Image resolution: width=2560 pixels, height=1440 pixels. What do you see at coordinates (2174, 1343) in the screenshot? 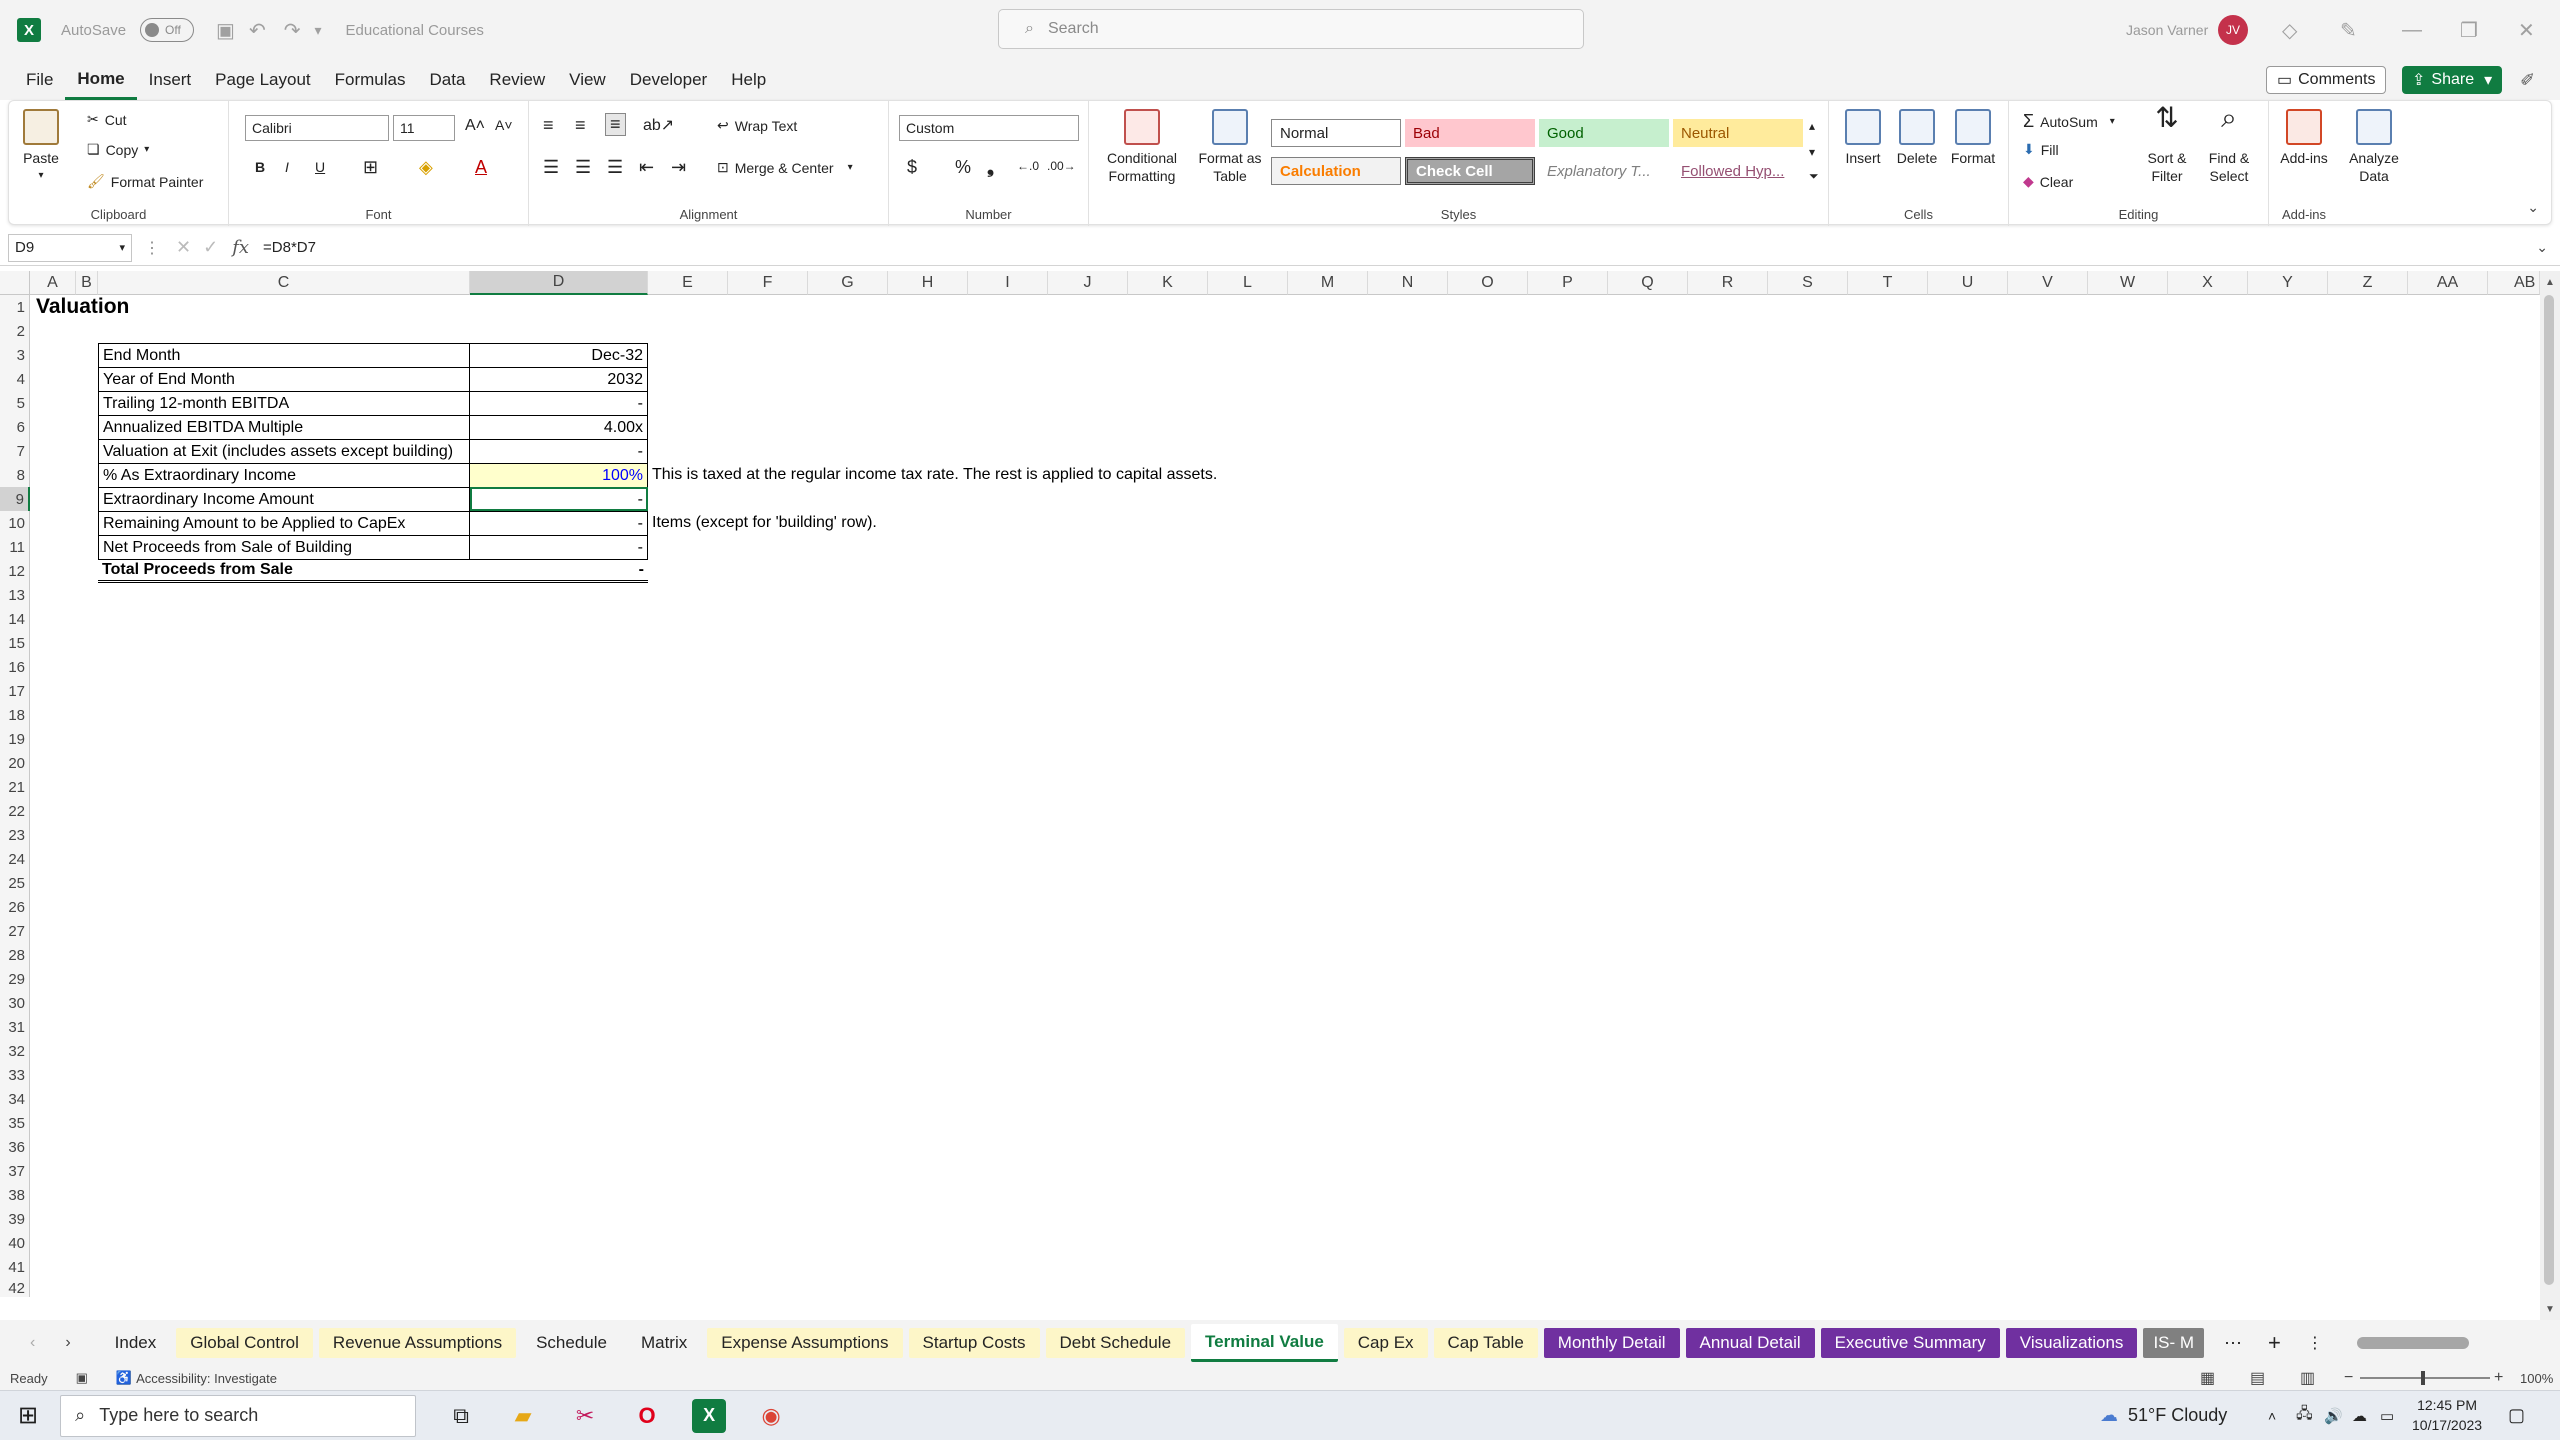
I see `sheet-tab: IS- M` at bounding box center [2174, 1343].